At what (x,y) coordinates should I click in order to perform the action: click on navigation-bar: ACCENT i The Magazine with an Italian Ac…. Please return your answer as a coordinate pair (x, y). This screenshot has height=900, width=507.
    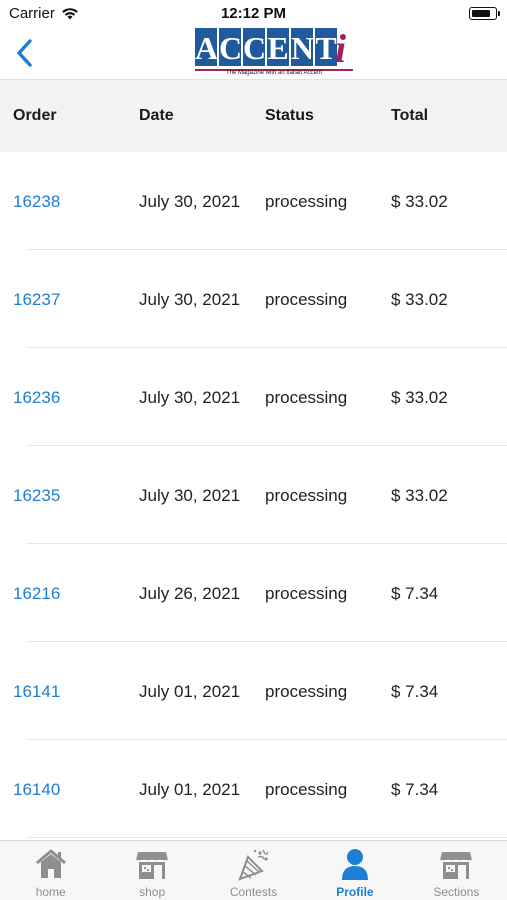
    Looking at the image, I should click on (253, 53).